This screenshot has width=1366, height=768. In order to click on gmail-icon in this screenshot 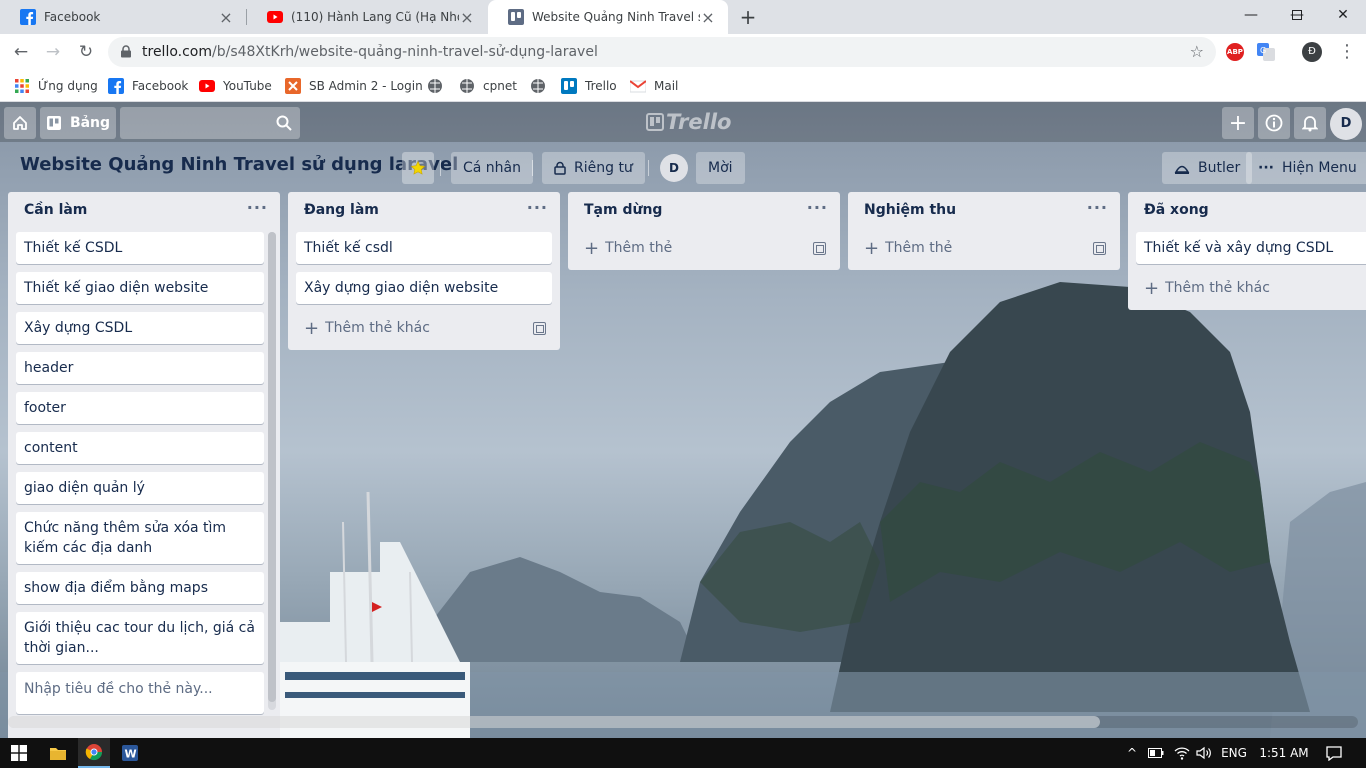, I will do `click(638, 86)`.